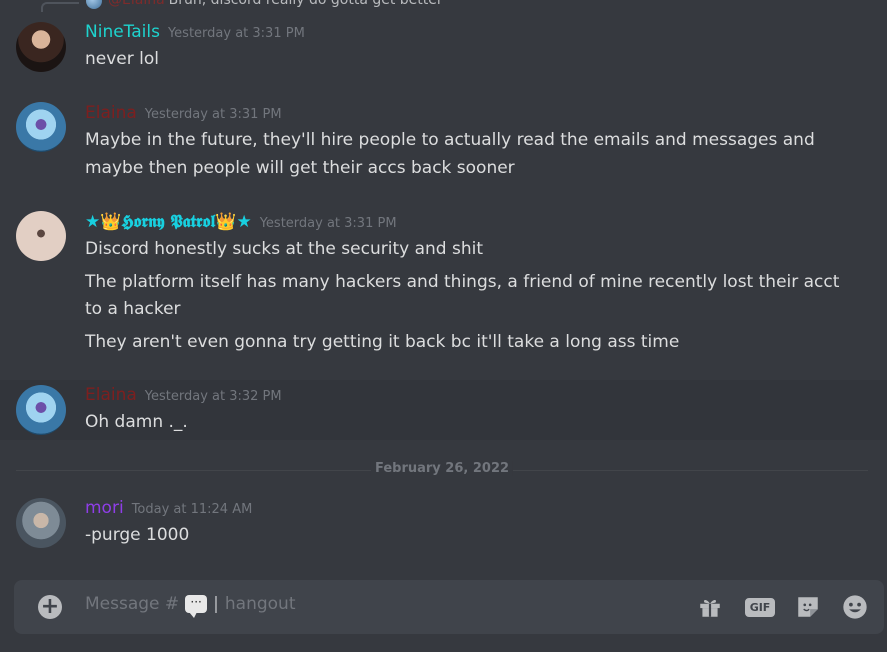  I want to click on message: mori Today at 11:24 AM -purge 1000, so click(443, 524).